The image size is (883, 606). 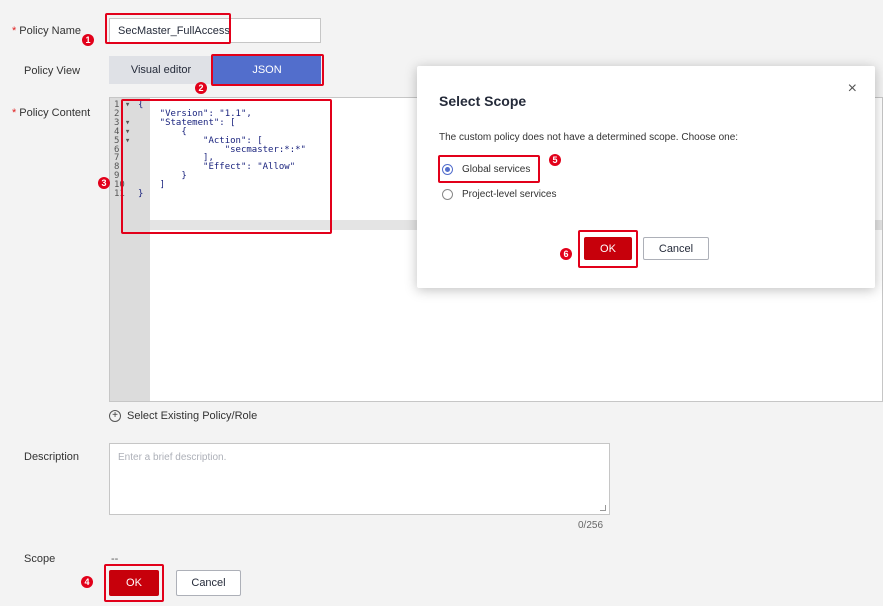 What do you see at coordinates (161, 70) in the screenshot?
I see `tab-visual-editor: Visual editor` at bounding box center [161, 70].